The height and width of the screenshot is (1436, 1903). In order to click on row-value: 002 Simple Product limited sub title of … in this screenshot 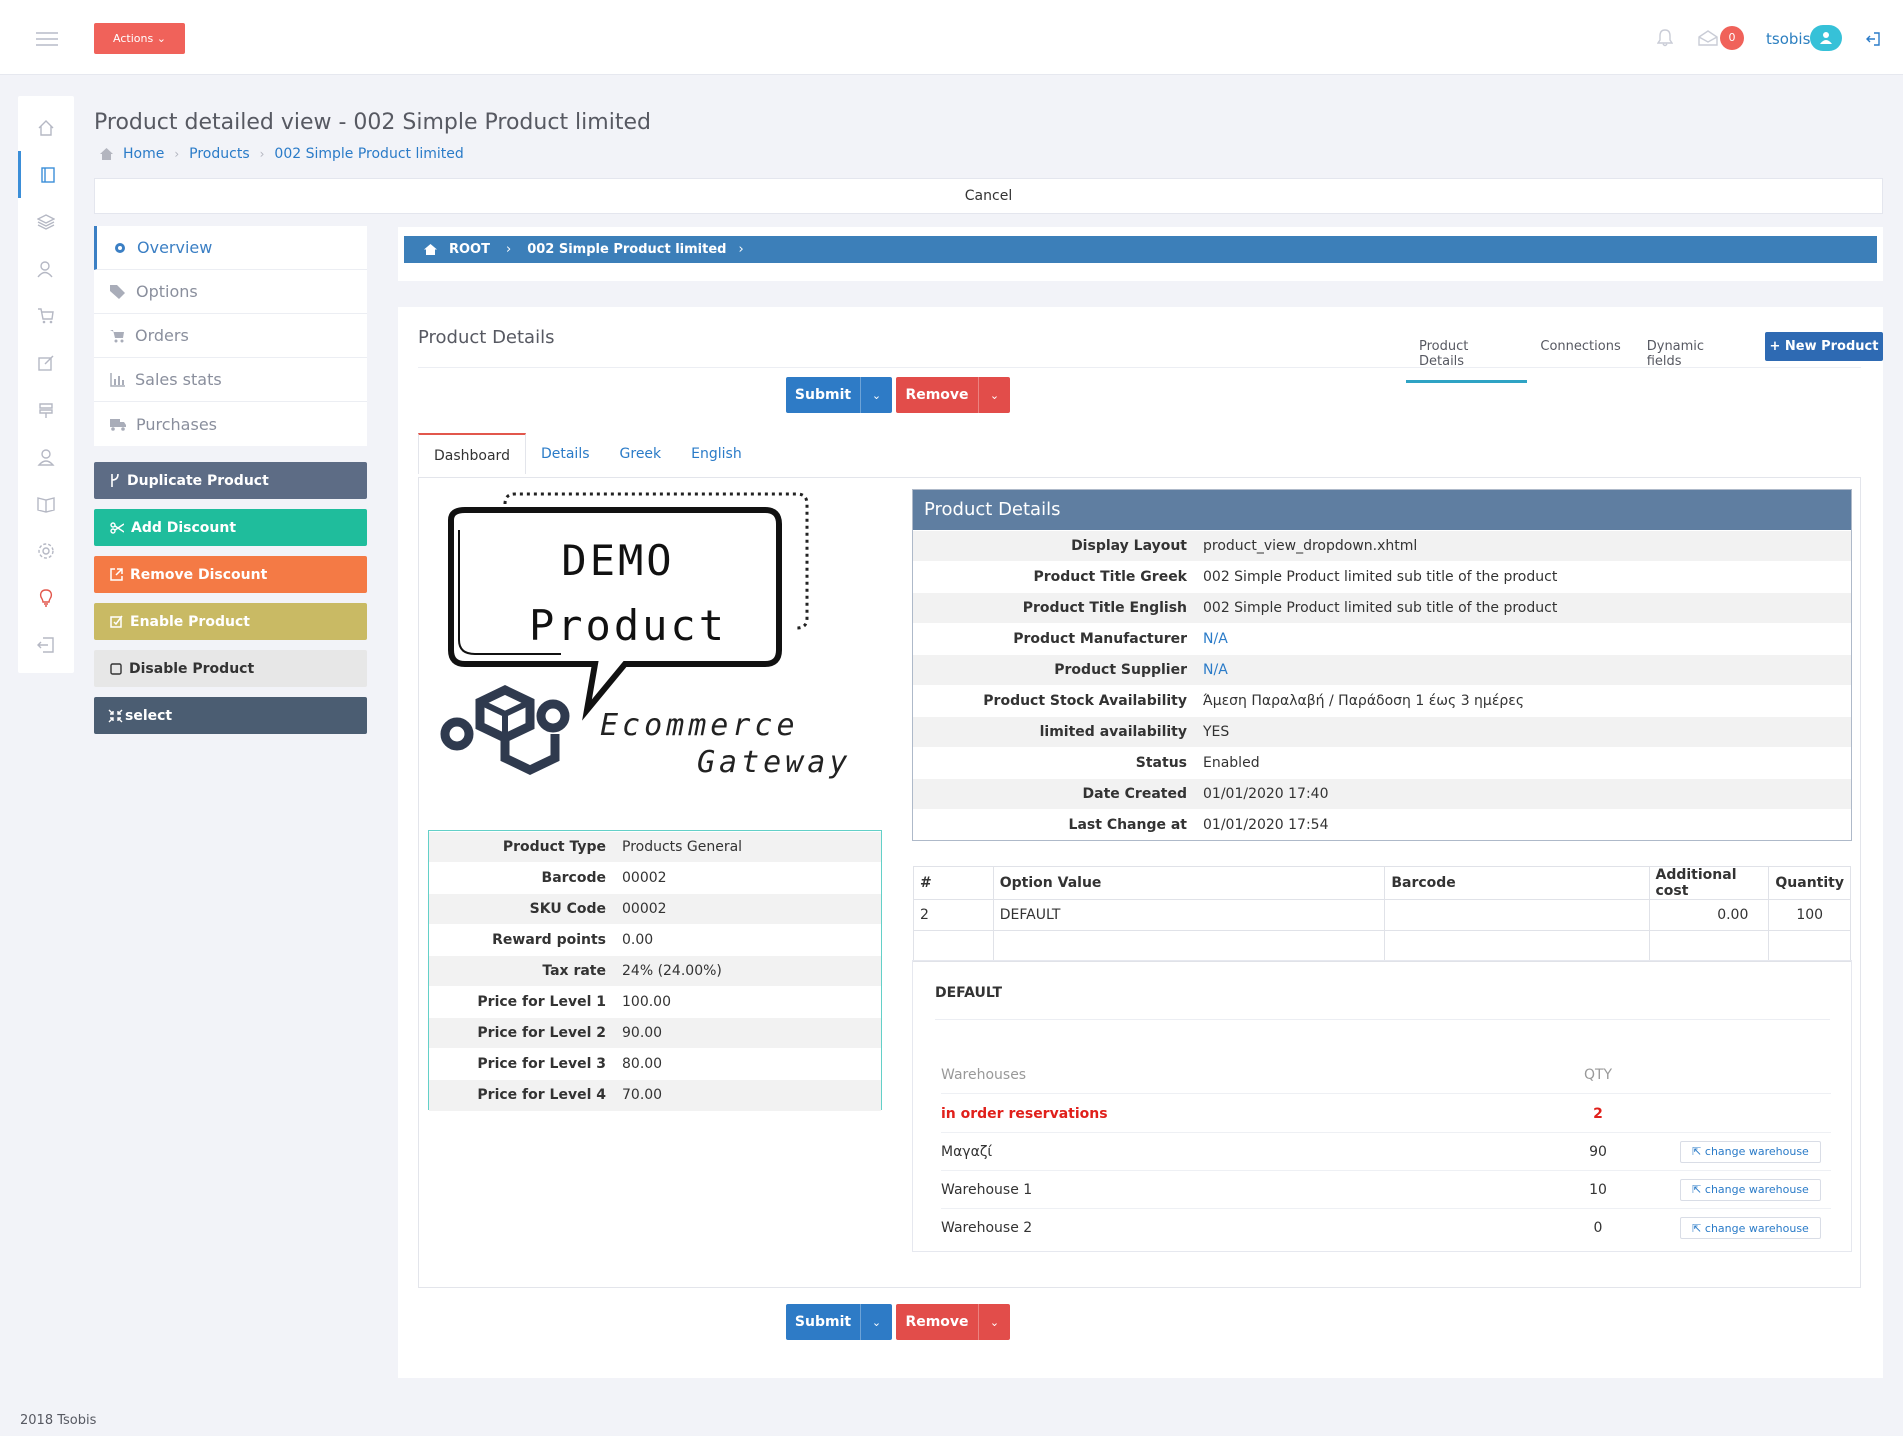, I will do `click(1523, 608)`.